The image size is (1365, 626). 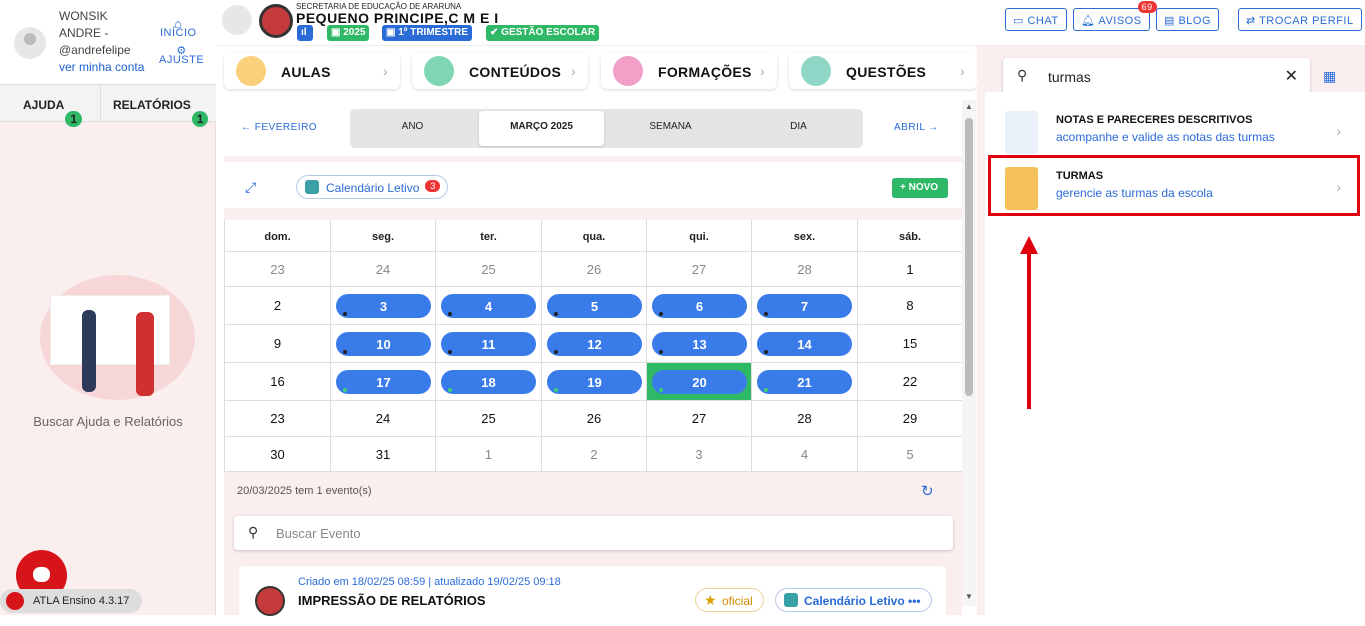 What do you see at coordinates (161, 112) in the screenshot?
I see `tab-relatorios: RELATÓRIOS 1` at bounding box center [161, 112].